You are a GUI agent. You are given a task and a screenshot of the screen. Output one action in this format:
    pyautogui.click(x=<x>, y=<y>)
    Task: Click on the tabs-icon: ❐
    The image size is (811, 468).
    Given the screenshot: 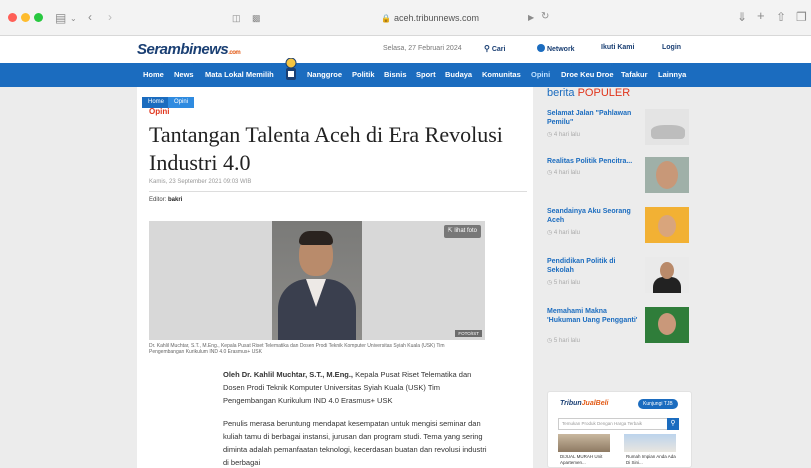 What is the action you would take?
    pyautogui.click(x=801, y=17)
    